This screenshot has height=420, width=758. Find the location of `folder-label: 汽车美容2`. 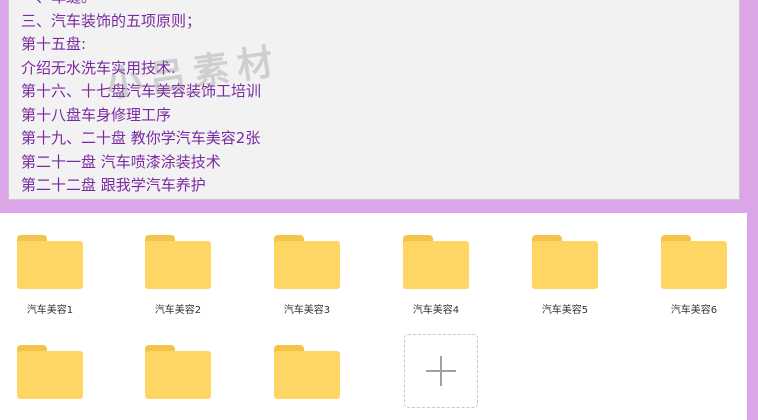

folder-label: 汽车美容2 is located at coordinates (178, 310).